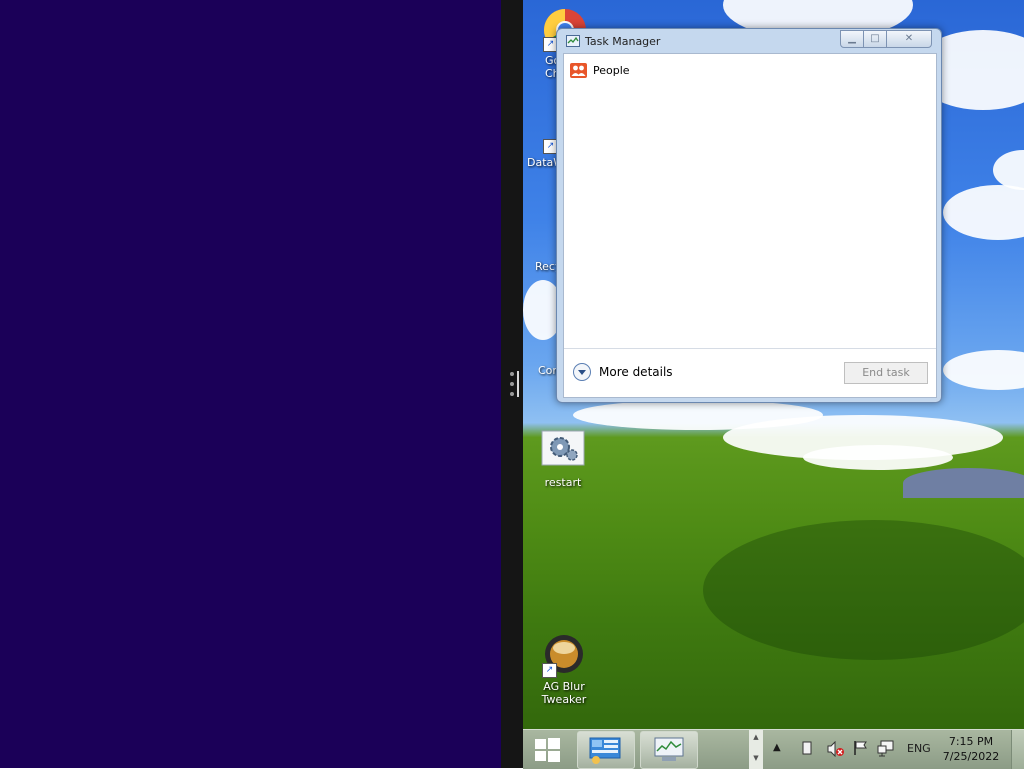  Describe the element at coordinates (623, 41) in the screenshot. I see `window-title: Task Manager` at that location.